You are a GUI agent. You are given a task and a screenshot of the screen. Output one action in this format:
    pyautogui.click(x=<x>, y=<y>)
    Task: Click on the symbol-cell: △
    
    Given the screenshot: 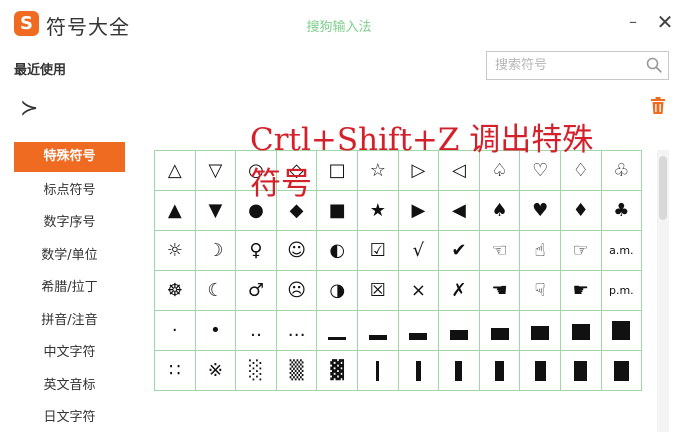 What is the action you would take?
    pyautogui.click(x=175, y=171)
    